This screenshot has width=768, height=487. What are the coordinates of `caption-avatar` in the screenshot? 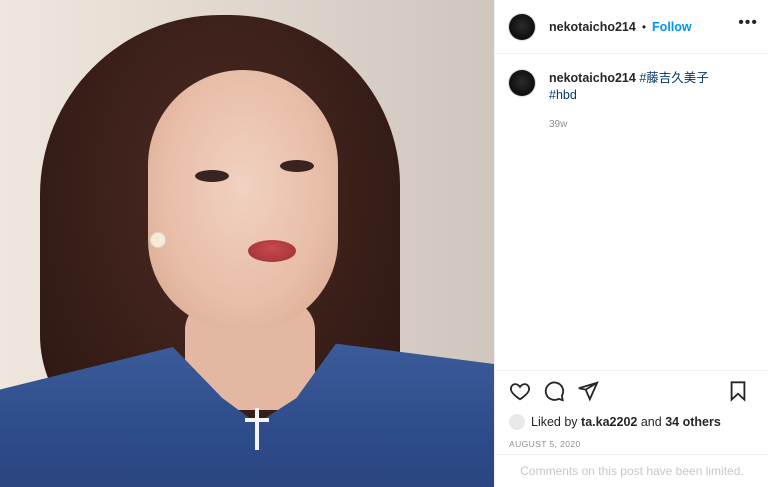 It's located at (522, 83).